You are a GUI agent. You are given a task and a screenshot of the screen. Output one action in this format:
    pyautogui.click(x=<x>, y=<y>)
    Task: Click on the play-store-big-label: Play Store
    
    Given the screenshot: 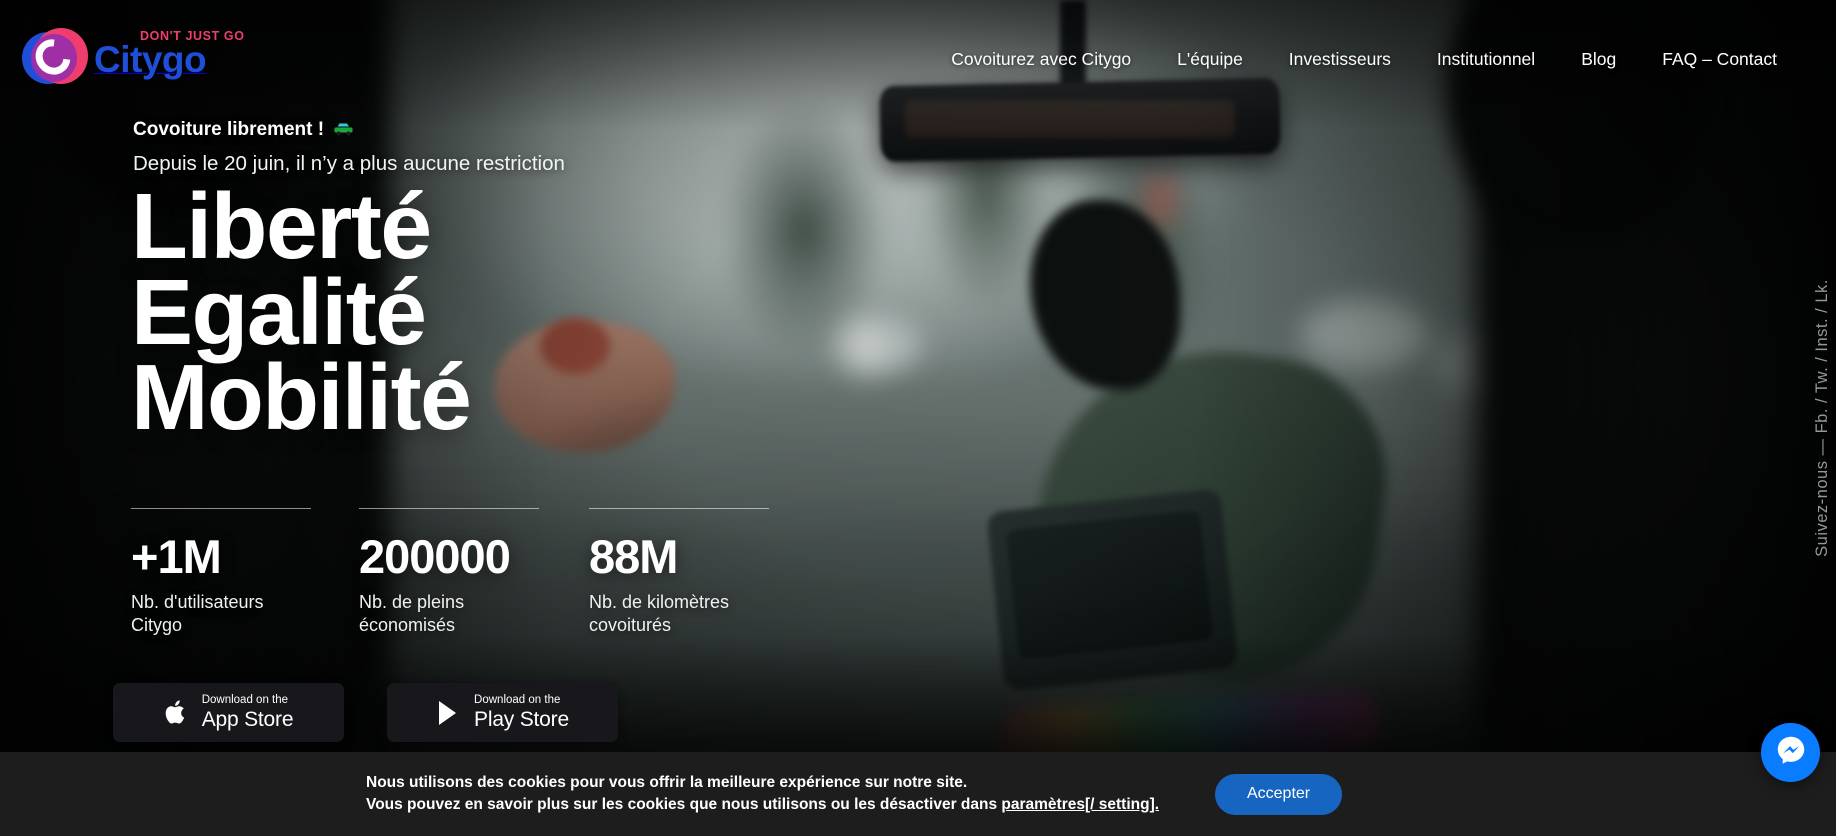 What is the action you would take?
    pyautogui.click(x=521, y=720)
    